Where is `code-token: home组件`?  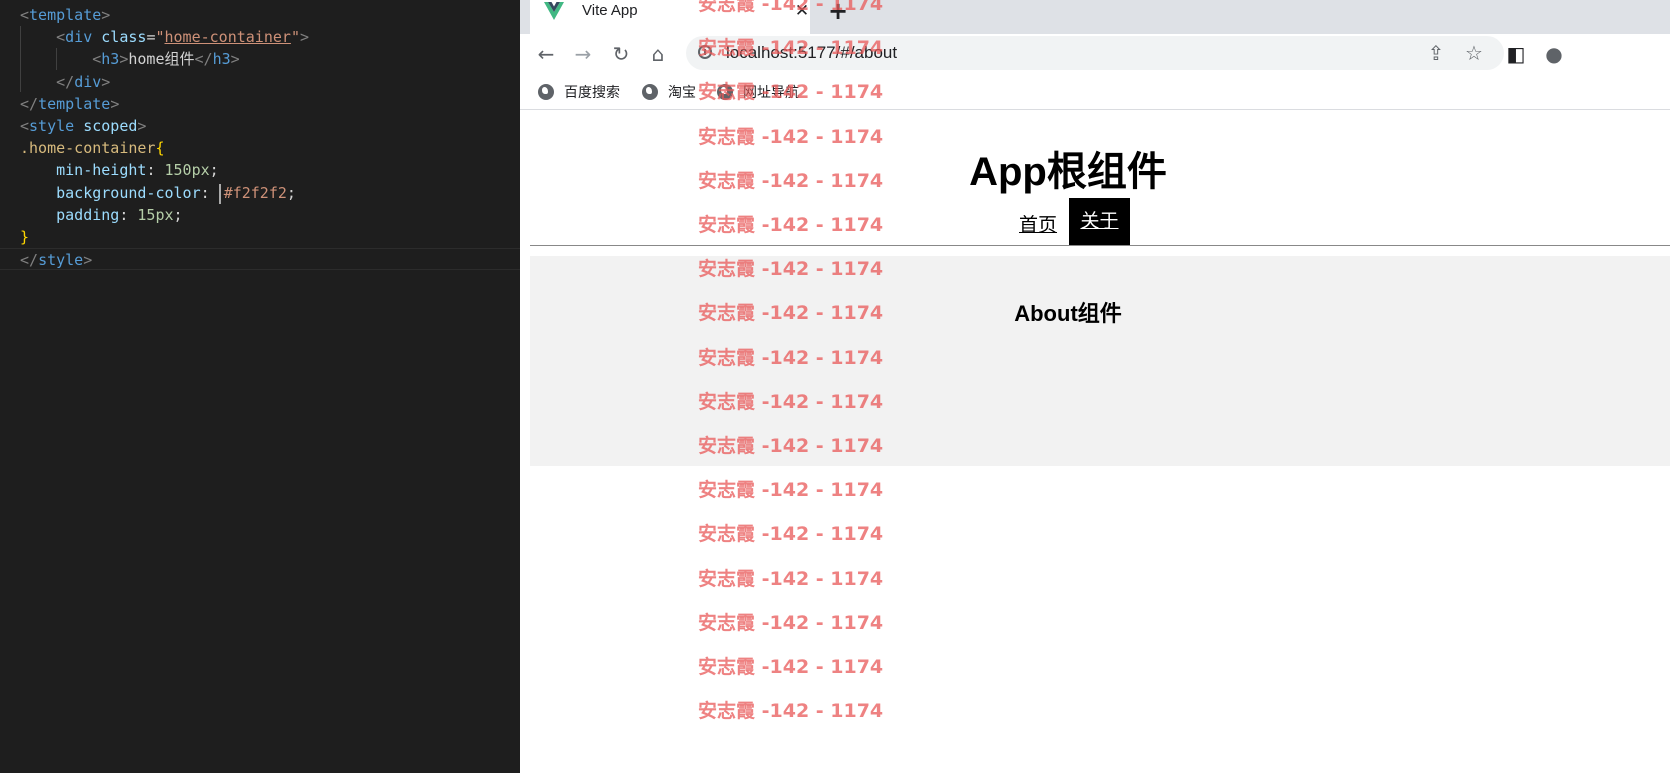
code-token: home组件 is located at coordinates (161, 59).